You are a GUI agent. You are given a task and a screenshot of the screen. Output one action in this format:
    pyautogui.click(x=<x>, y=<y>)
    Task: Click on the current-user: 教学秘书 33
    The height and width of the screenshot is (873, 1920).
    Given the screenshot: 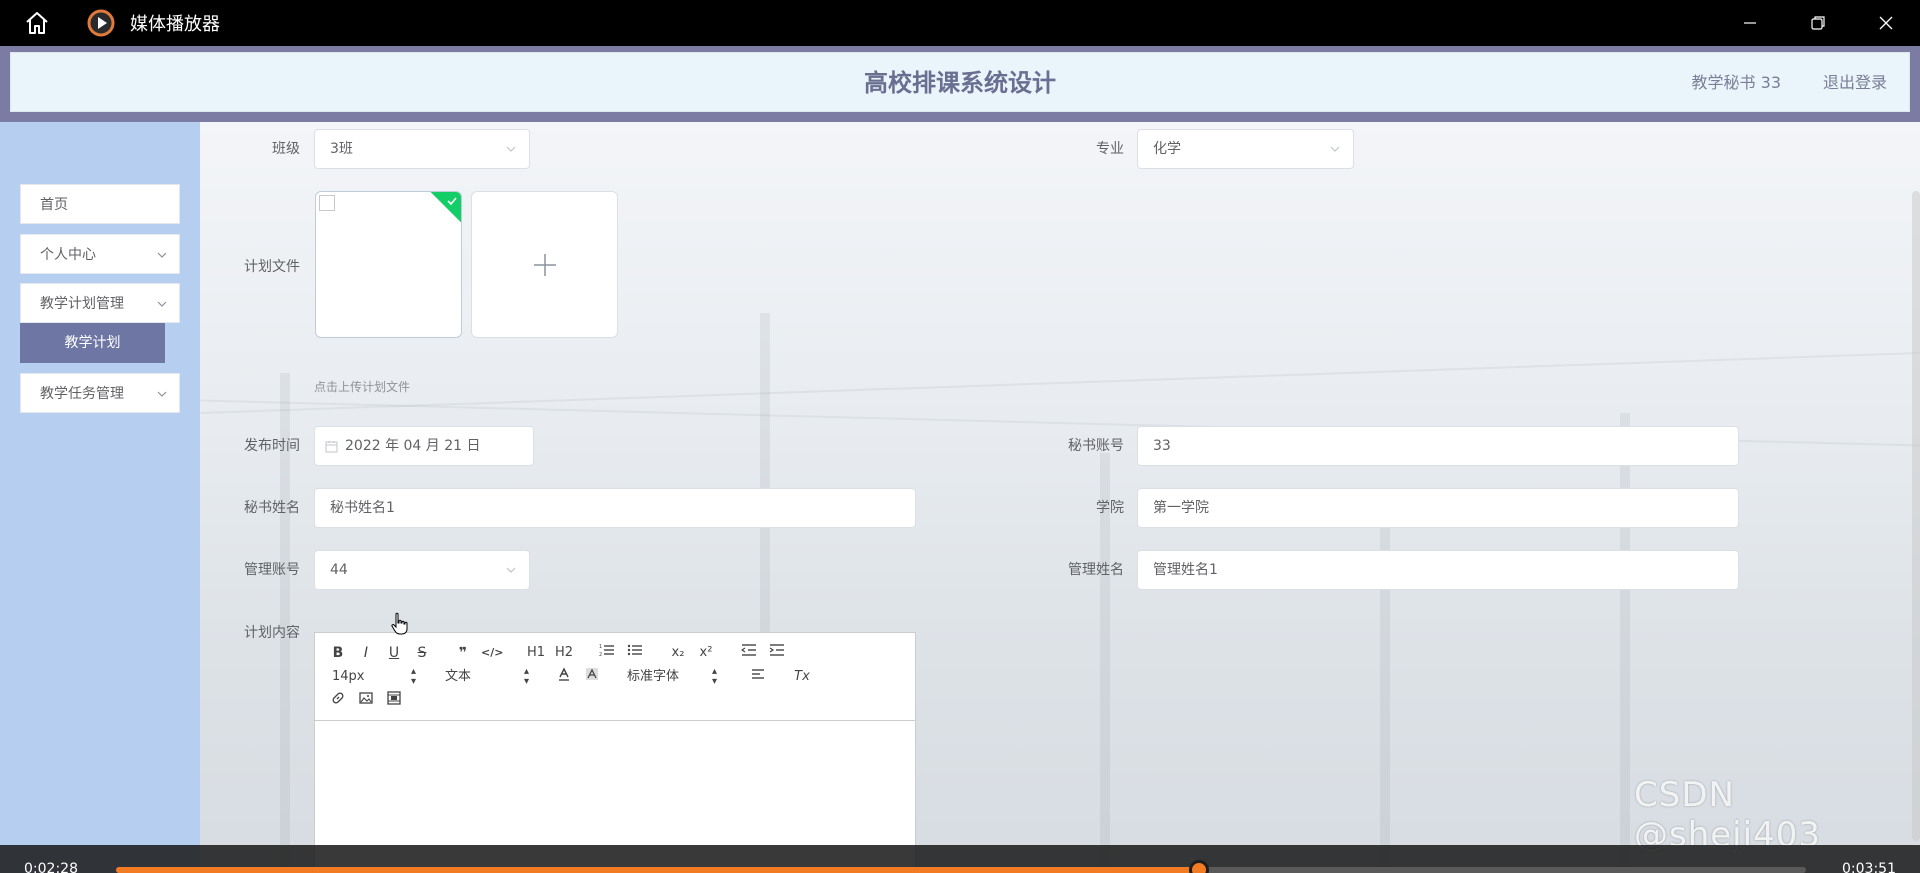 What is the action you would take?
    pyautogui.click(x=1736, y=82)
    